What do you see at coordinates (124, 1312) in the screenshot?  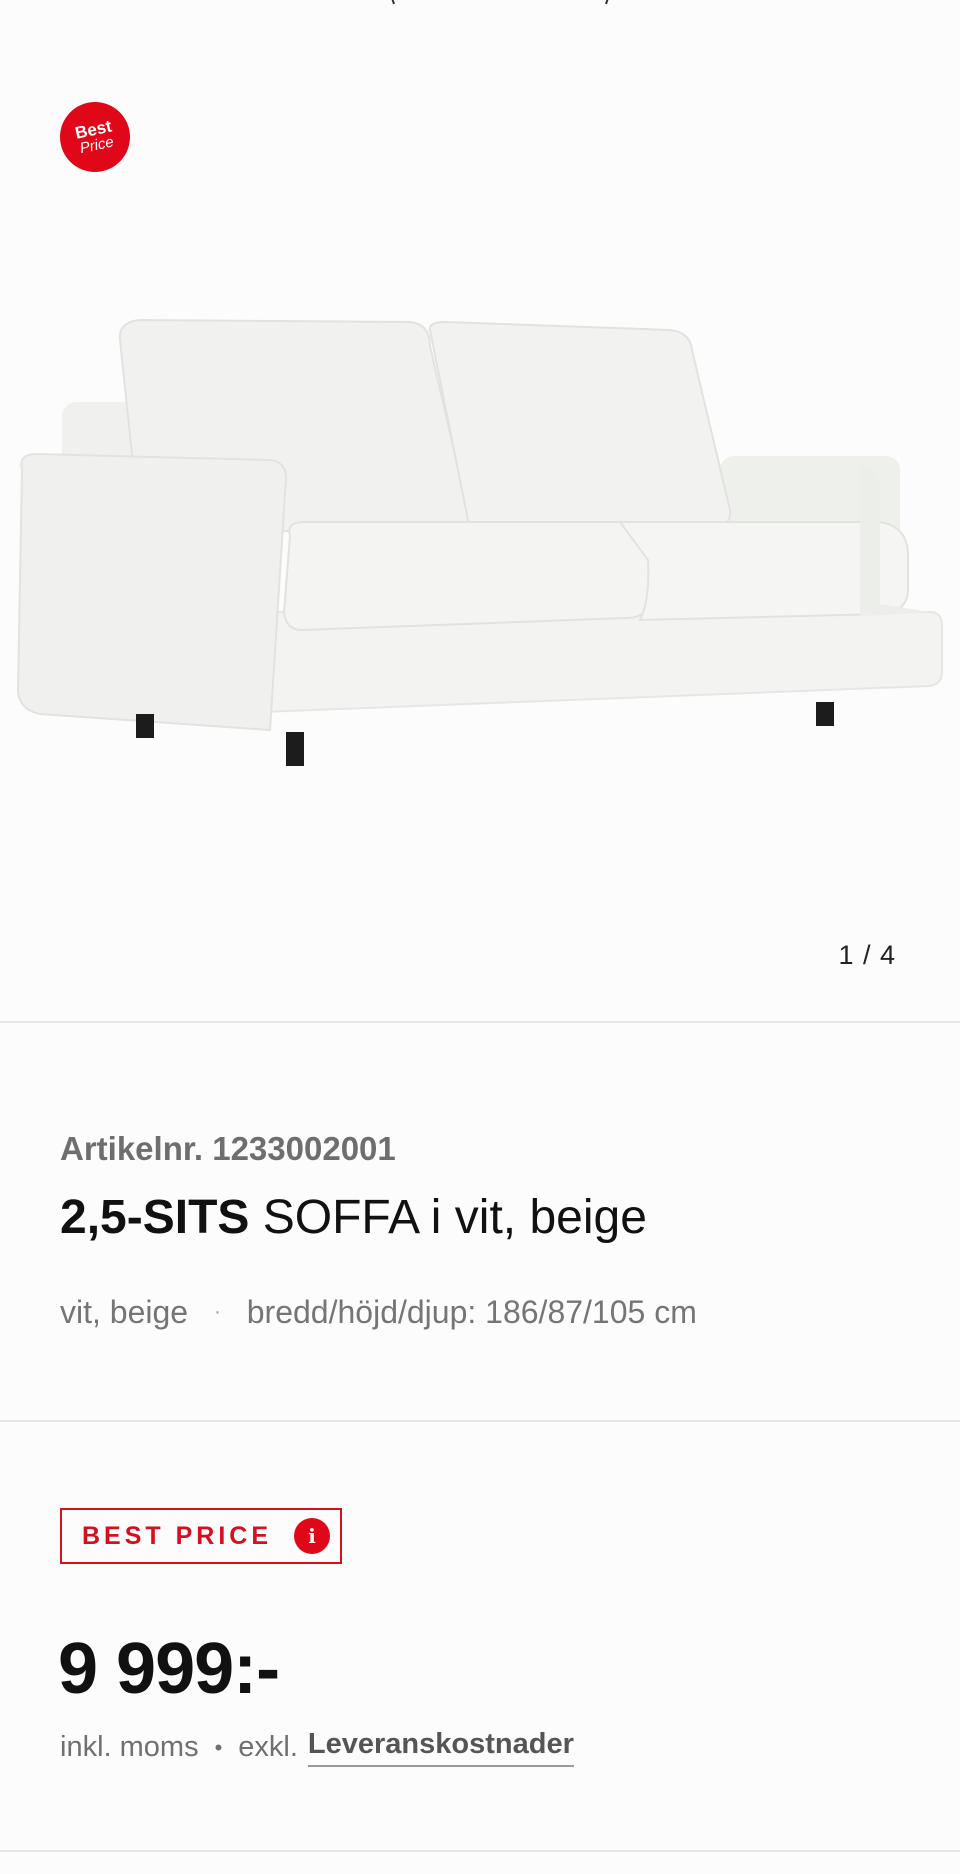 I see `product-color: vit, beige` at bounding box center [124, 1312].